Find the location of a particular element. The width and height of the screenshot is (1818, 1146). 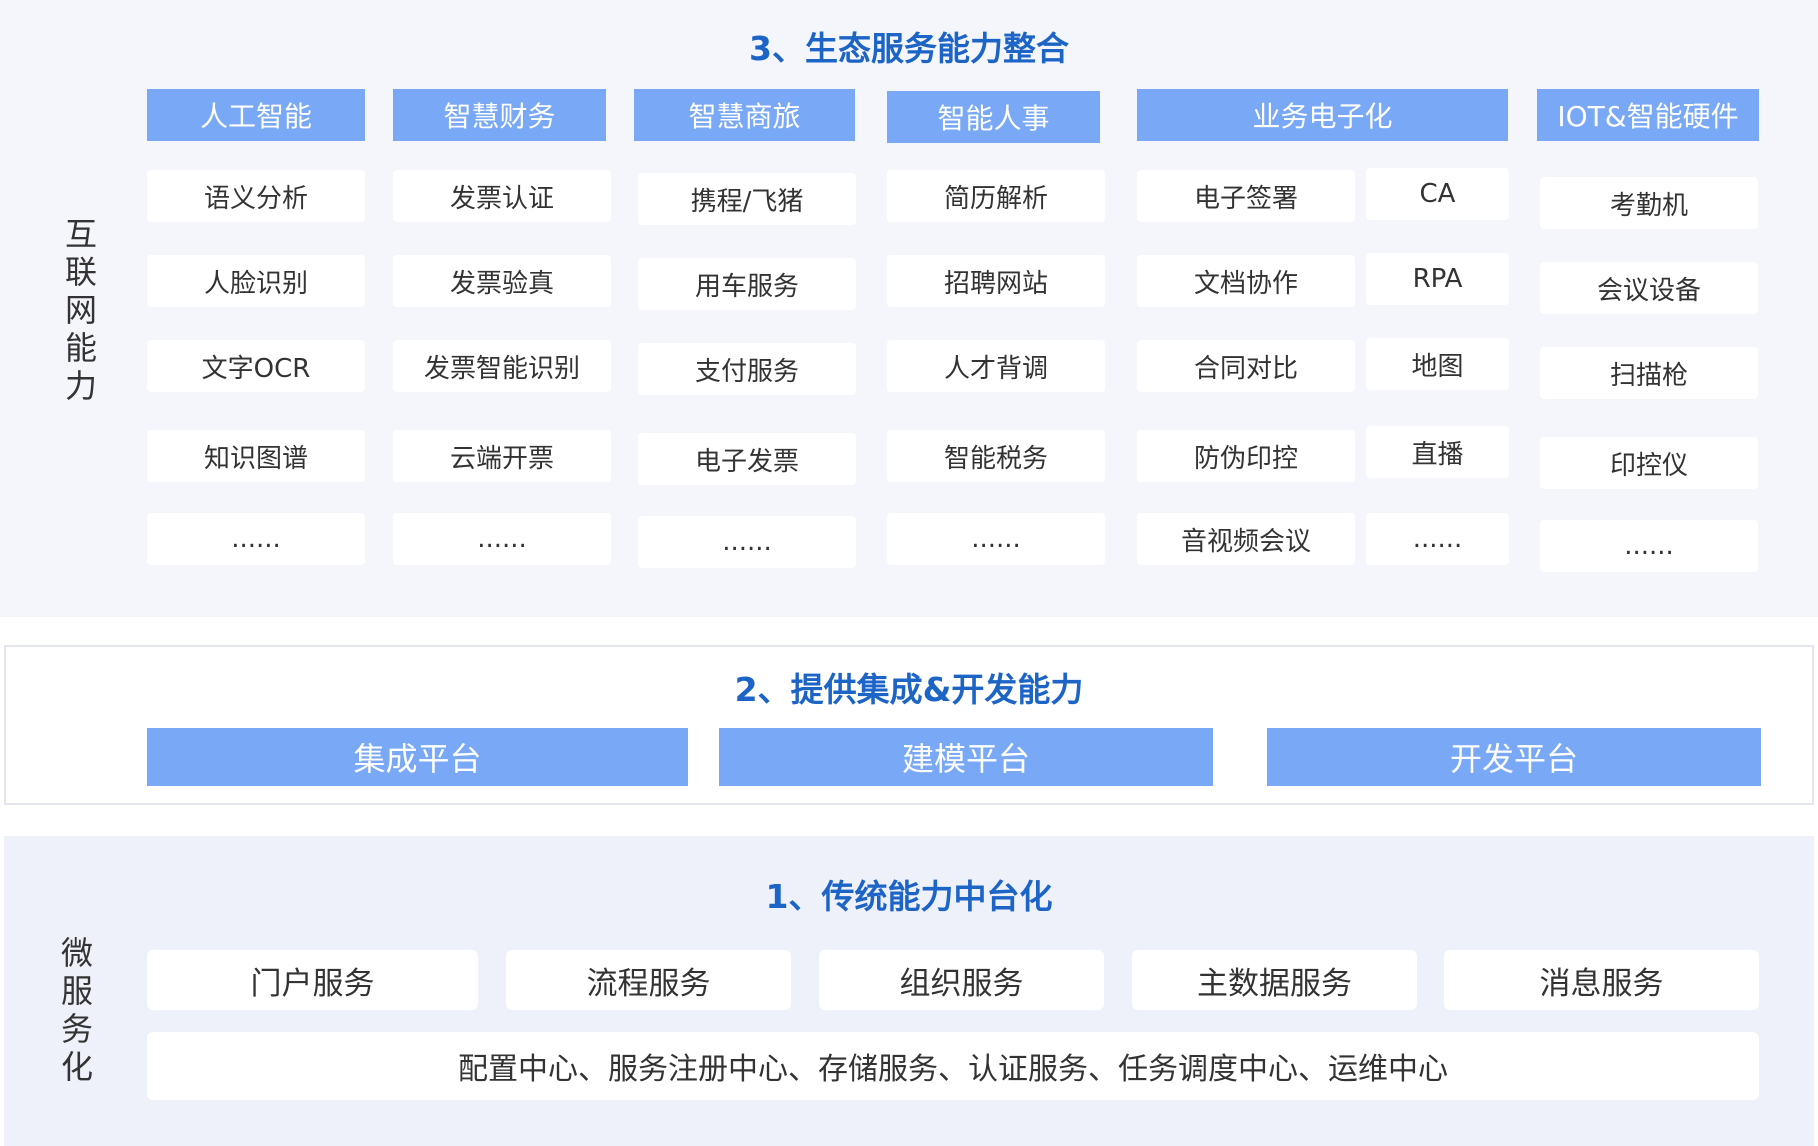

category-header-digitization: 业务电子化 is located at coordinates (1322, 115).